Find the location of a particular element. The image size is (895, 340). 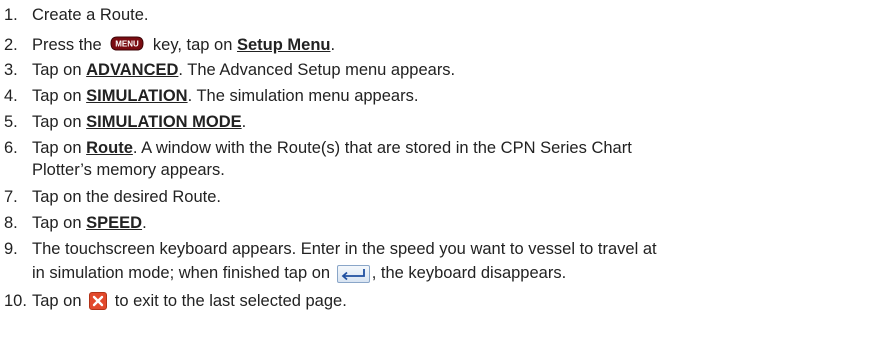

step-6-continuation: Plotter’s memory appears. is located at coordinates (128, 170).